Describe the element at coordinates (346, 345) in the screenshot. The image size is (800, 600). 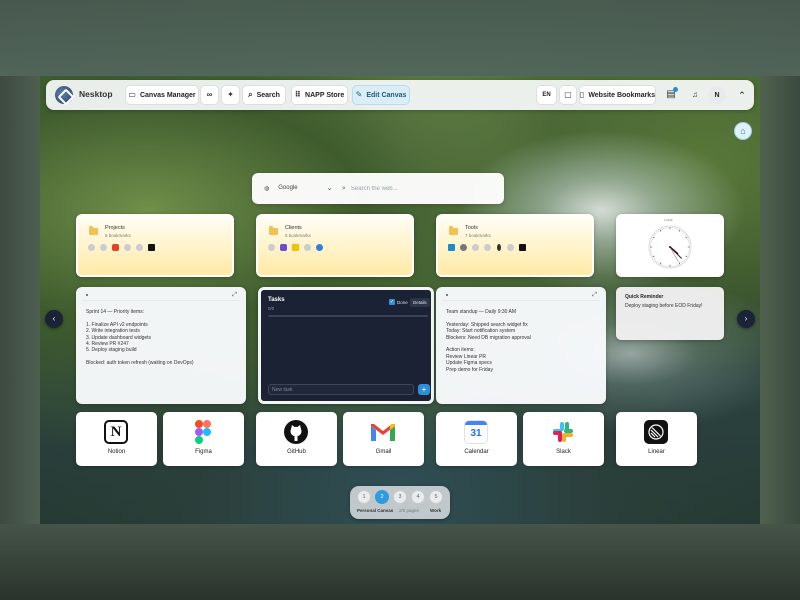
I see `tasks-widget: Tasks 0/0 ✓ Done Details +` at that location.